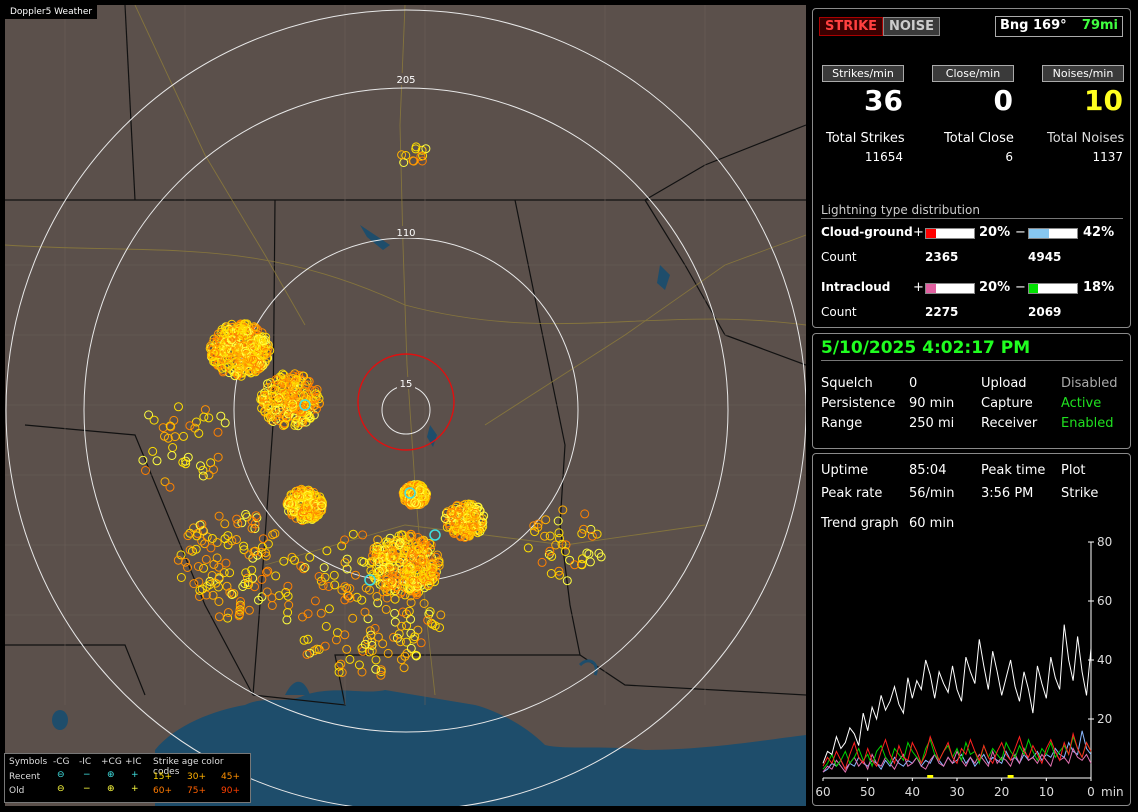 The width and height of the screenshot is (1138, 812). Describe the element at coordinates (950, 288) in the screenshot. I see `ic-positive-bar` at that location.